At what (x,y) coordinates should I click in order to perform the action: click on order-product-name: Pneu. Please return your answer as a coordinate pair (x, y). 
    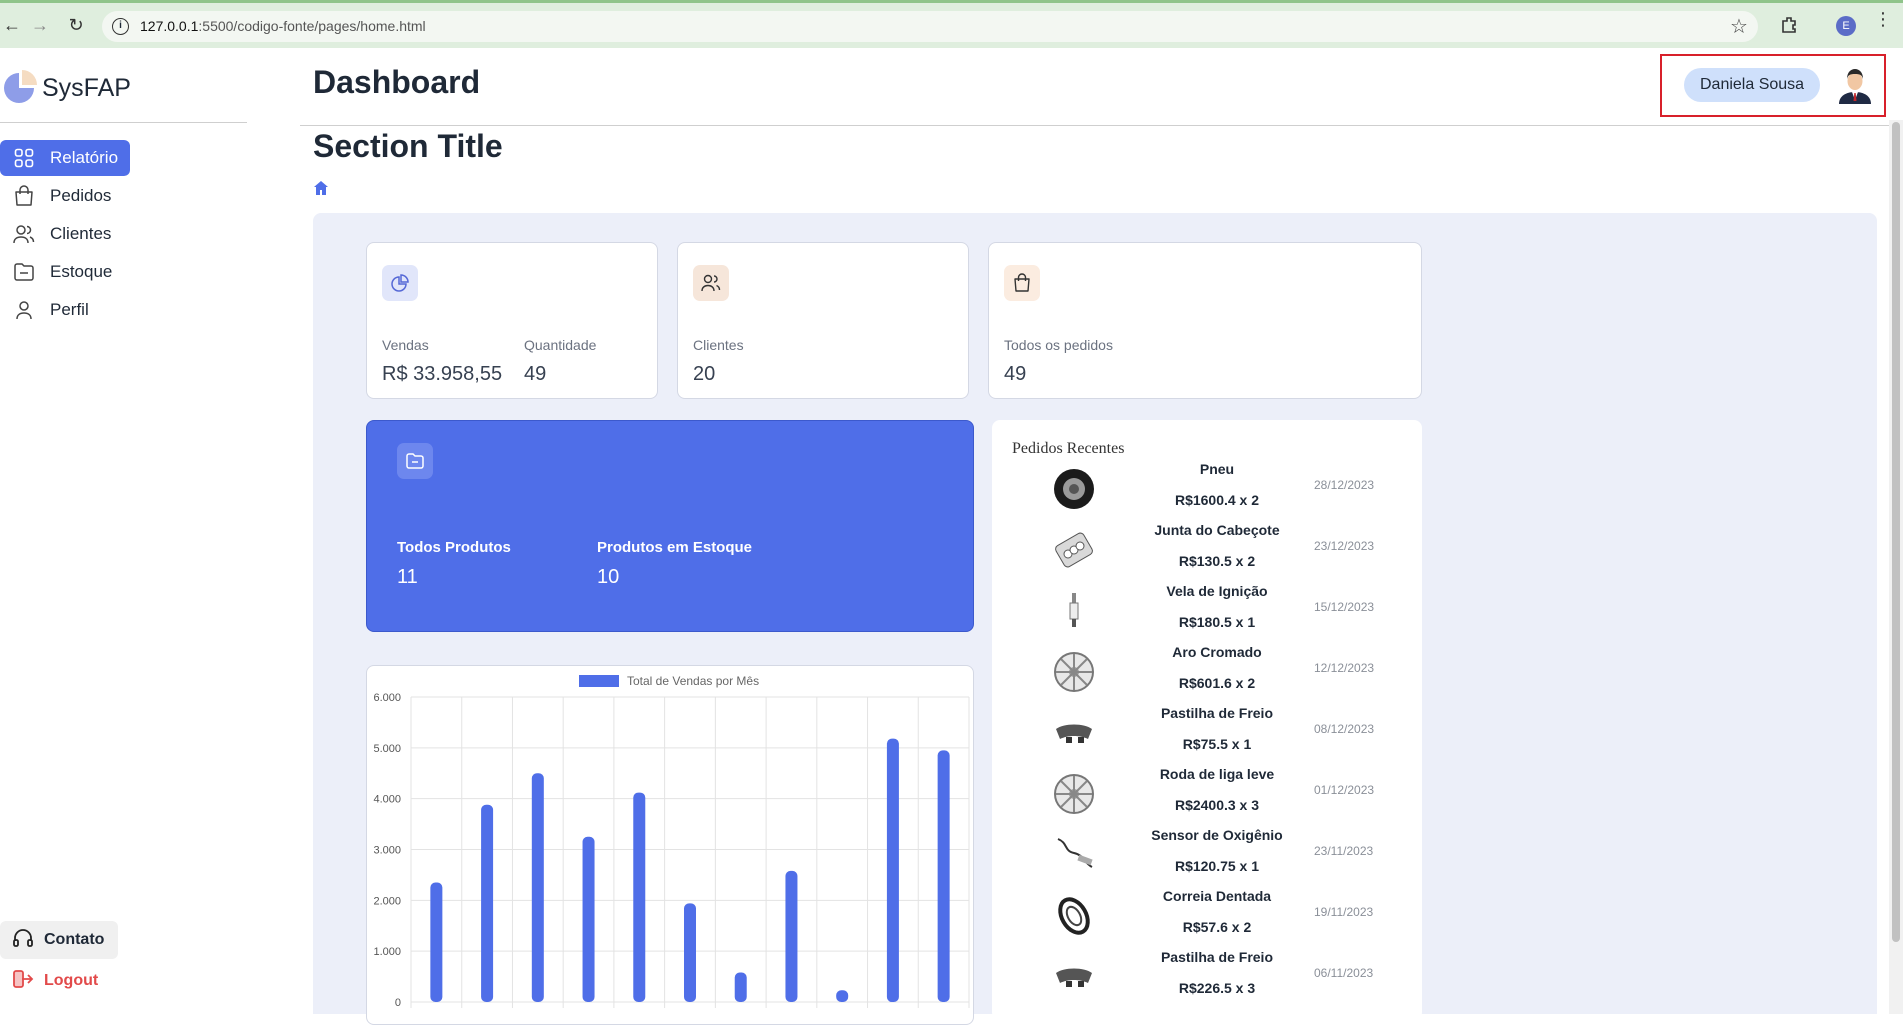
    Looking at the image, I should click on (1217, 469).